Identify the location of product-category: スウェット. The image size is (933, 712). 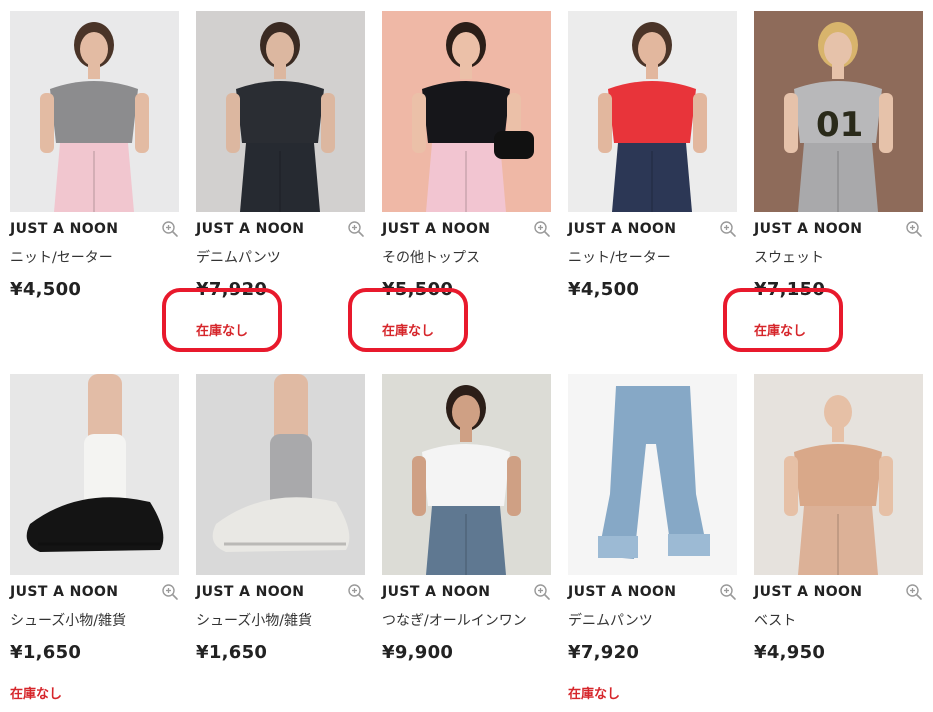
(789, 258).